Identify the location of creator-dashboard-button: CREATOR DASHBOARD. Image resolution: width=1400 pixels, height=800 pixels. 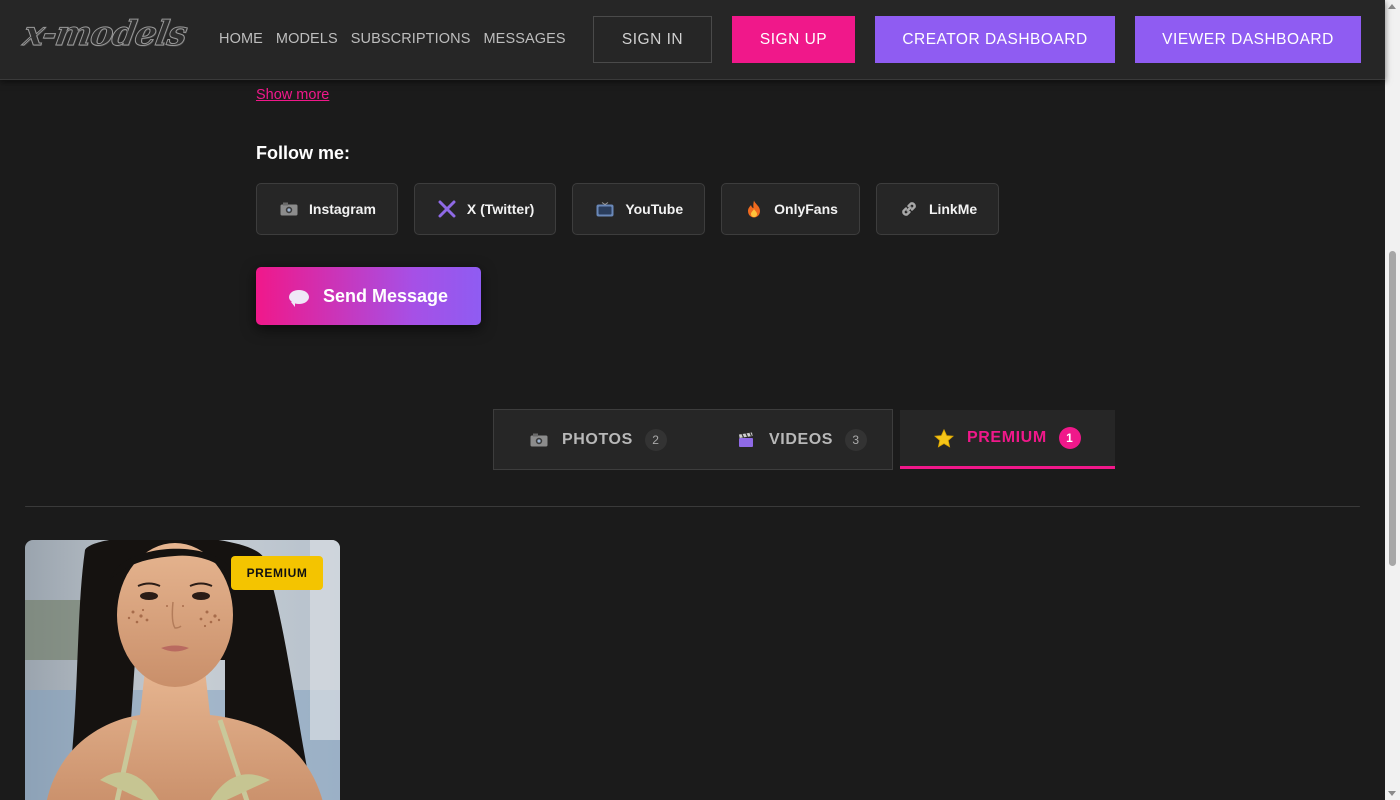
(995, 39).